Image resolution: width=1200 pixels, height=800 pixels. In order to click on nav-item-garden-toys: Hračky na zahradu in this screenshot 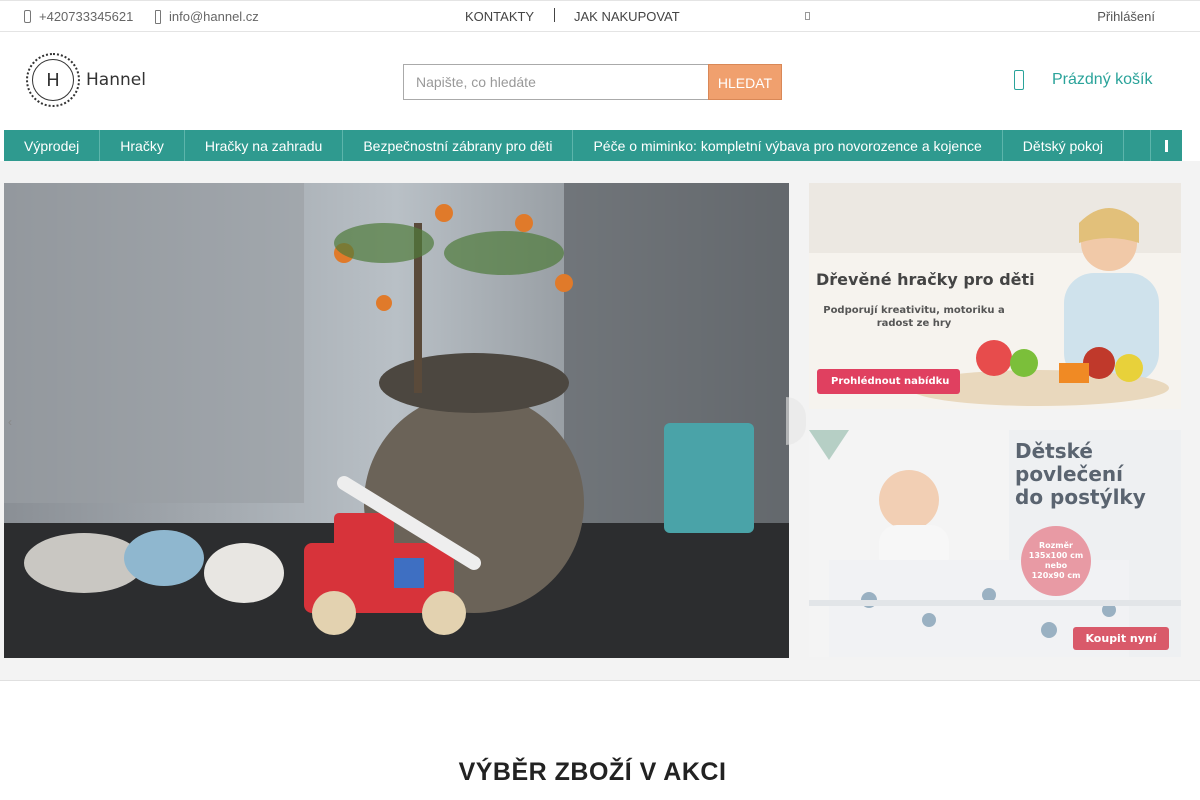, I will do `click(264, 145)`.